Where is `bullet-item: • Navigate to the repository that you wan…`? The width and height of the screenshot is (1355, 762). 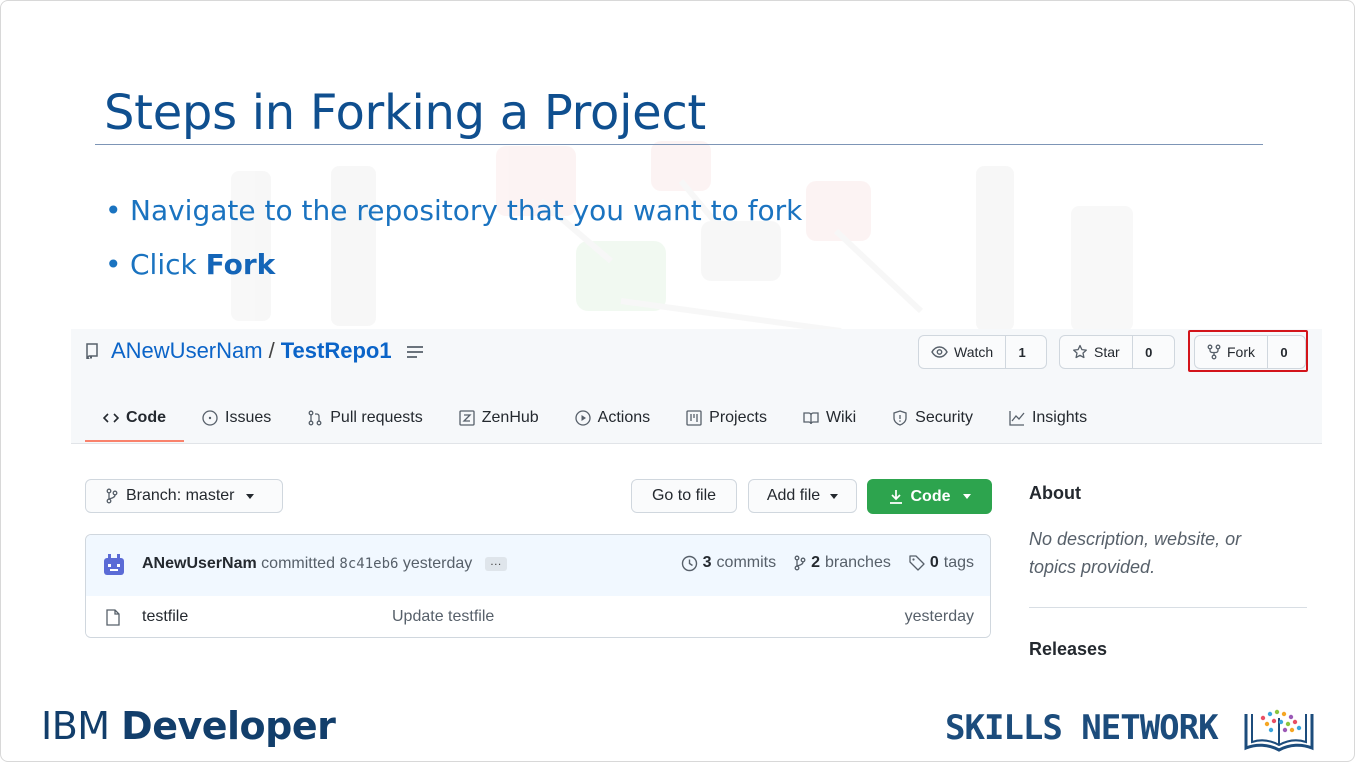 bullet-item: • Navigate to the repository that you wan… is located at coordinates (453, 210).